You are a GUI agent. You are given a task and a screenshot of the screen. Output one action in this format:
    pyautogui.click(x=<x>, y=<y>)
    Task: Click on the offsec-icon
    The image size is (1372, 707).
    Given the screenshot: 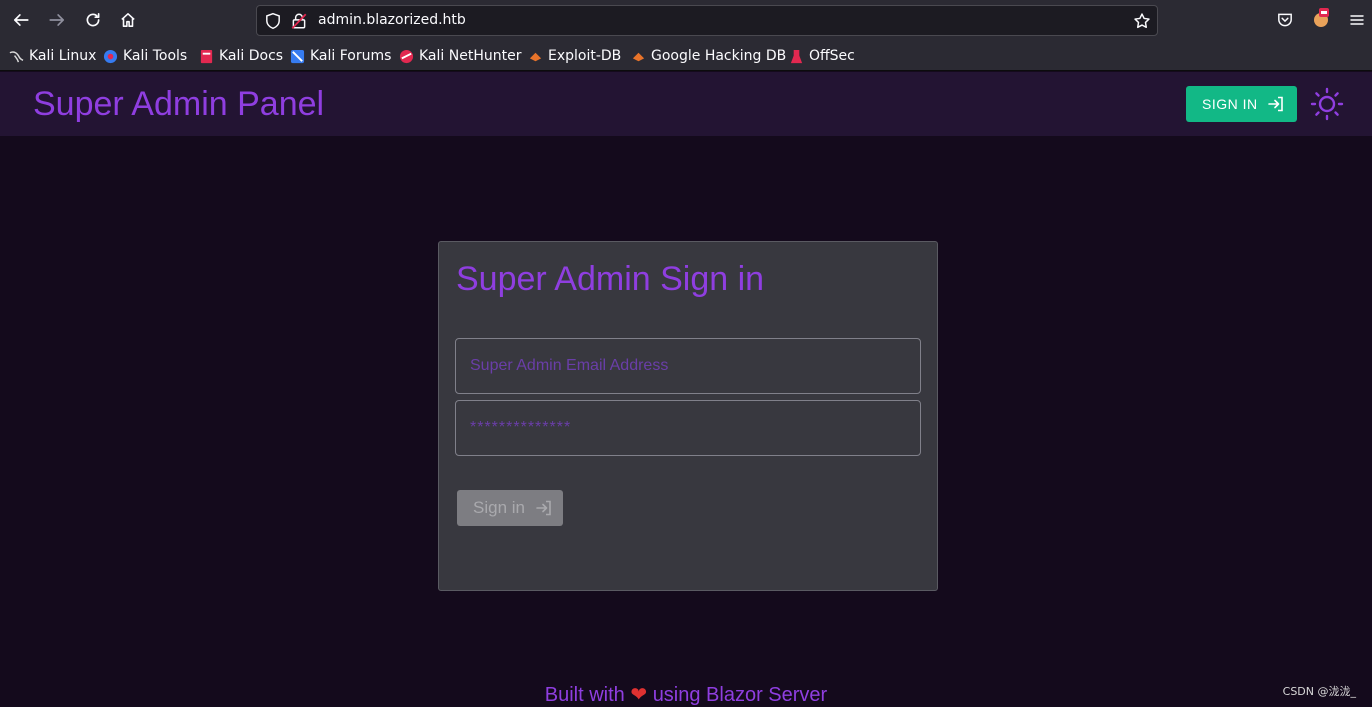 What is the action you would take?
    pyautogui.click(x=796, y=56)
    